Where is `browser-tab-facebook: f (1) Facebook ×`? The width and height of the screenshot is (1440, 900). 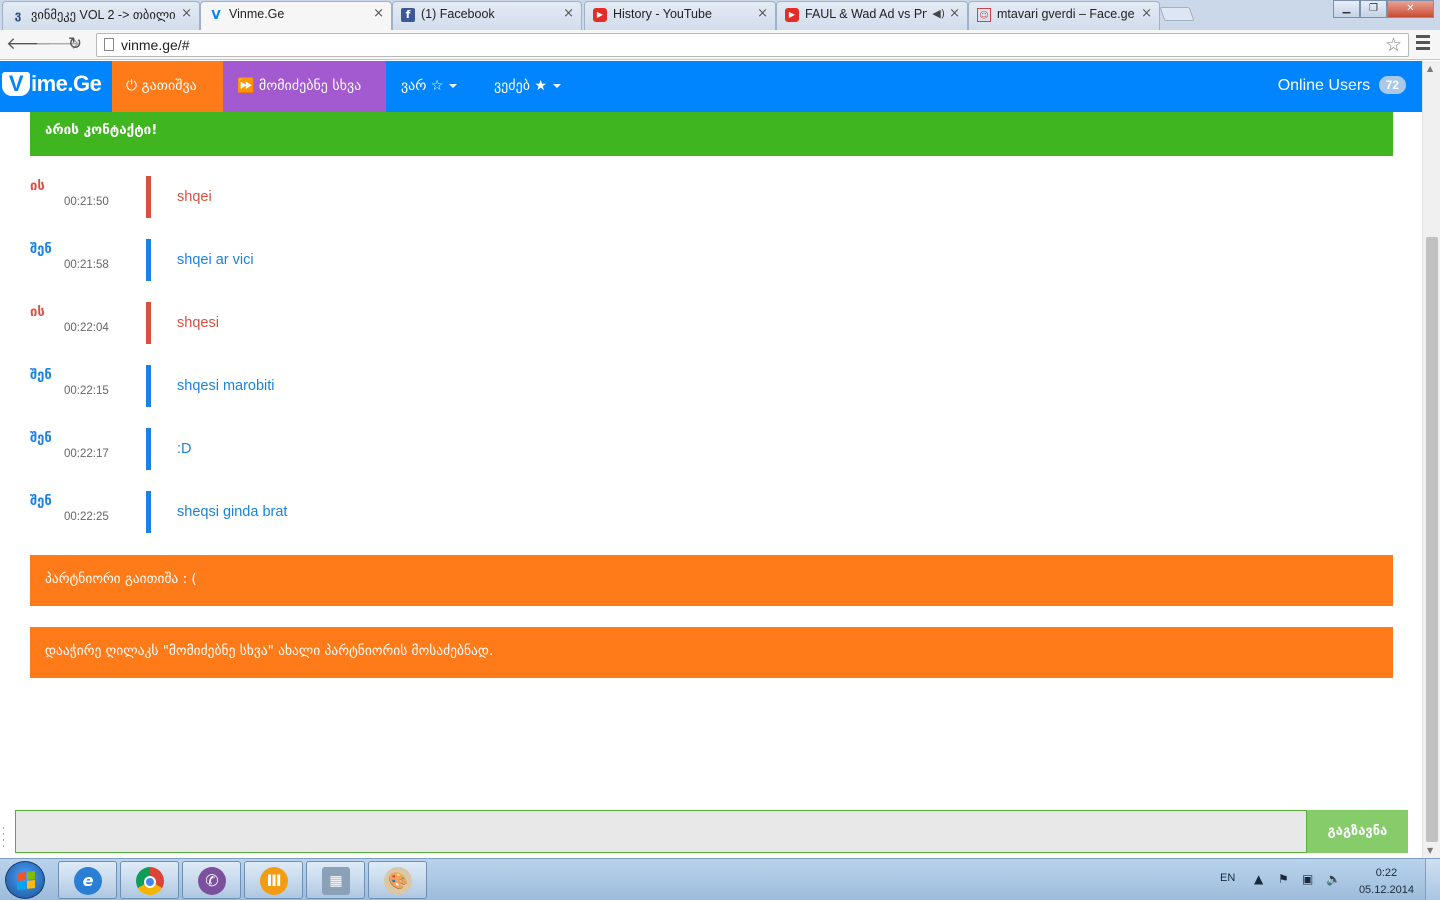 browser-tab-facebook: f (1) Facebook × is located at coordinates (487, 15).